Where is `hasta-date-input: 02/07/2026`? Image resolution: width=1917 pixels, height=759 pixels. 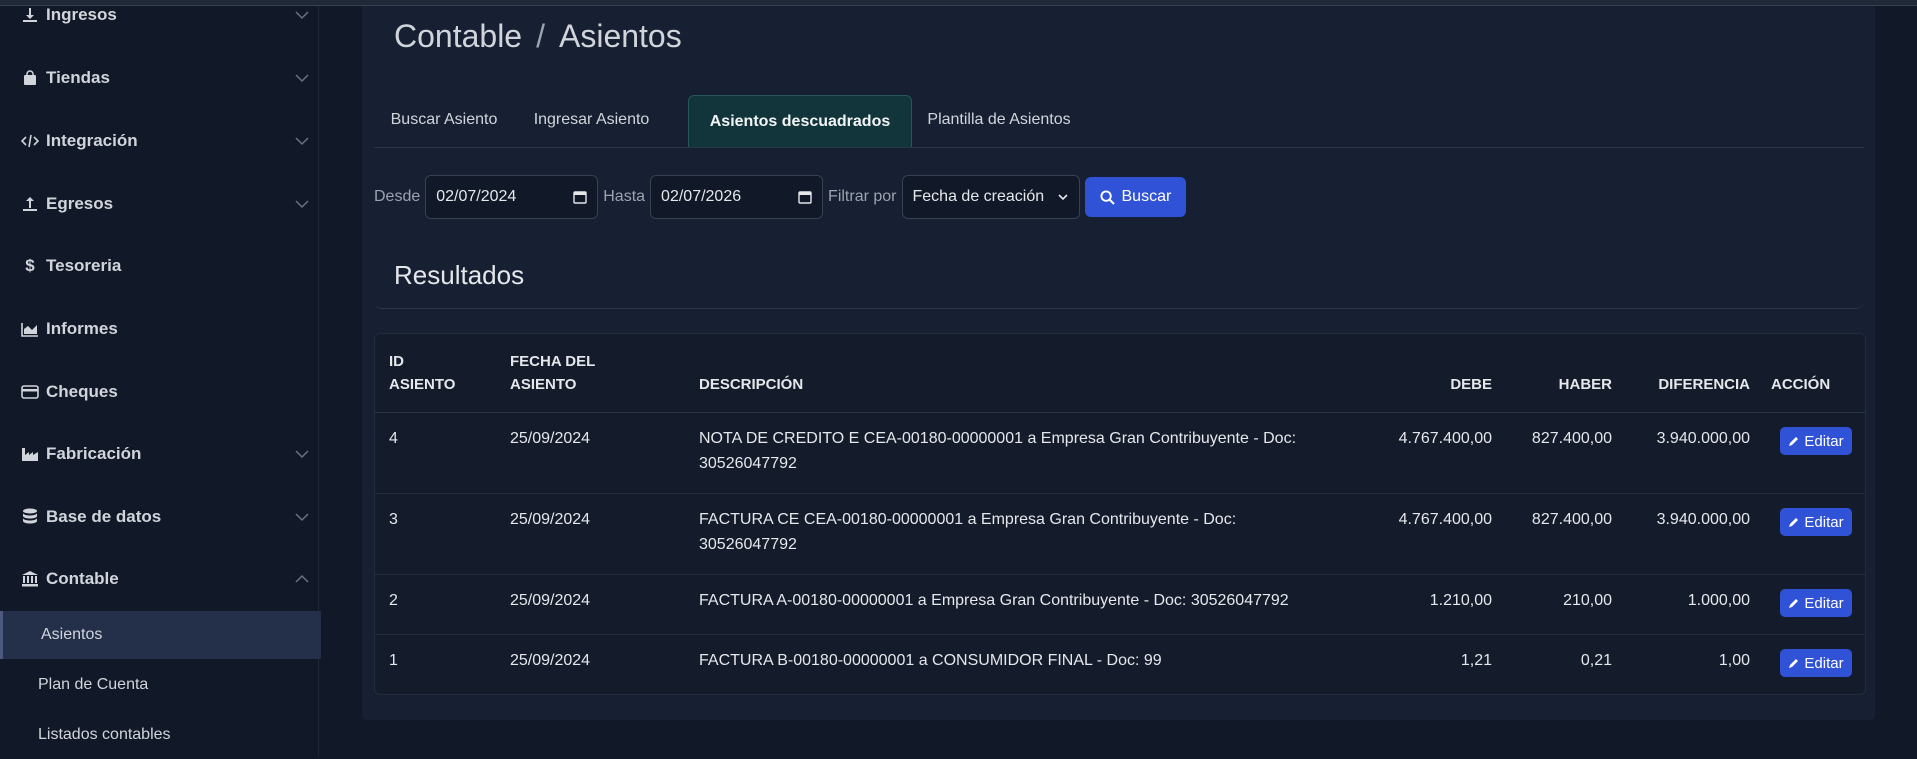
hasta-date-input: 02/07/2026 is located at coordinates (737, 197).